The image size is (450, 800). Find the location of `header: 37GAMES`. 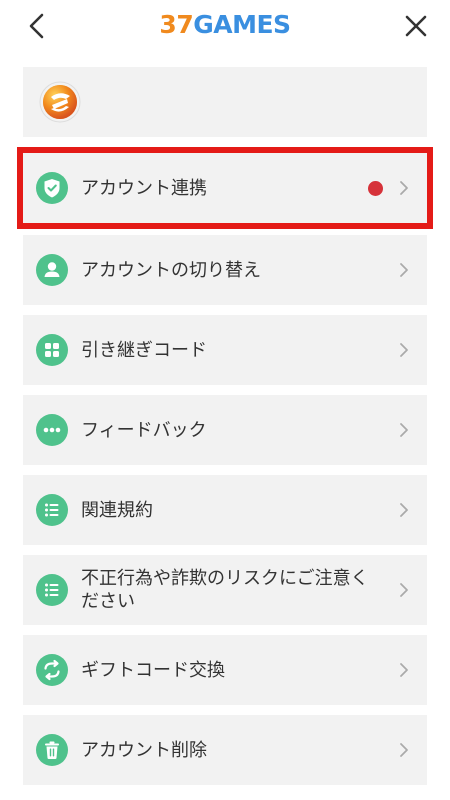

header: 37GAMES is located at coordinates (225, 28).